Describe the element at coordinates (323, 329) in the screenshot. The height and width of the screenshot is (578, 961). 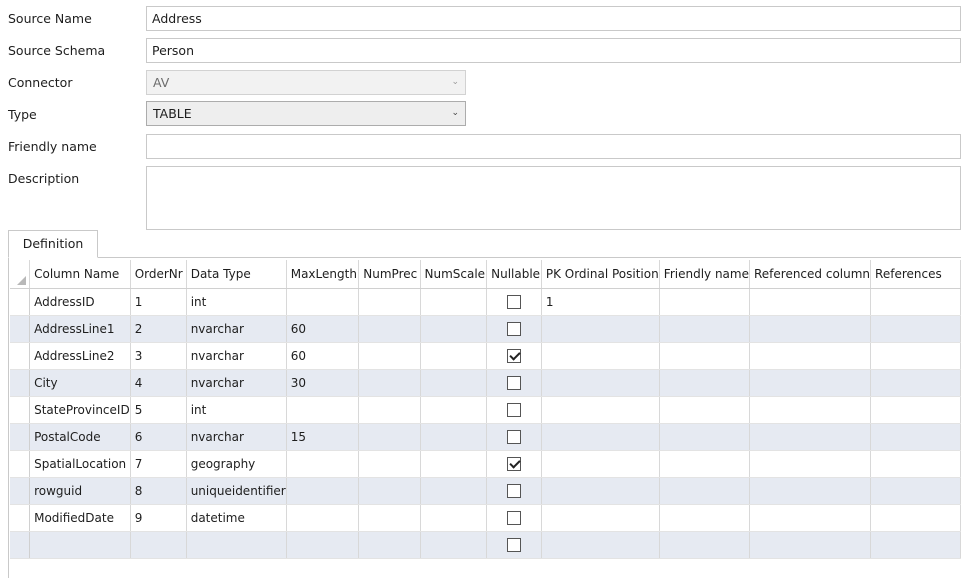
I see `cell-maxlength: 60` at that location.